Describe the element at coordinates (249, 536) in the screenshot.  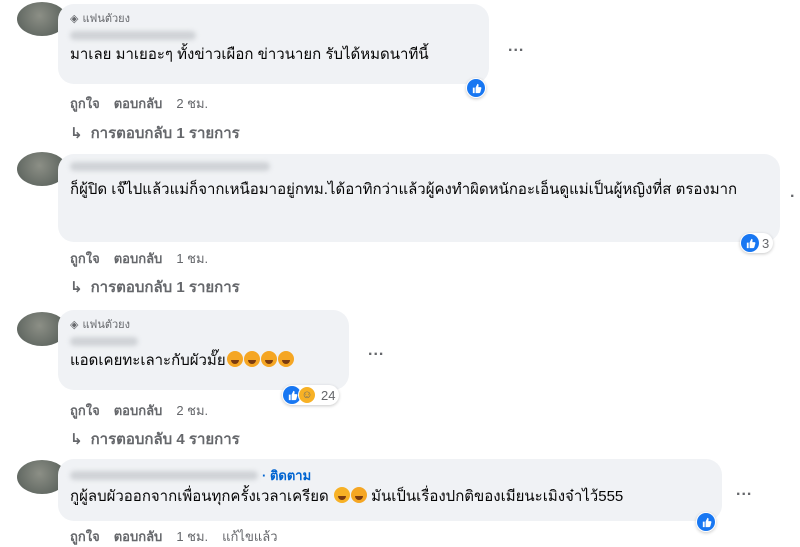
I see `edited-label: แก้ไขแล้ว` at that location.